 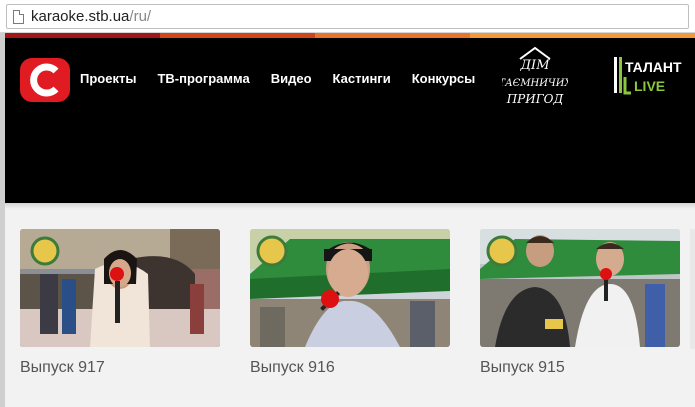 I want to click on nav-castings: Кастинги, so click(x=362, y=78).